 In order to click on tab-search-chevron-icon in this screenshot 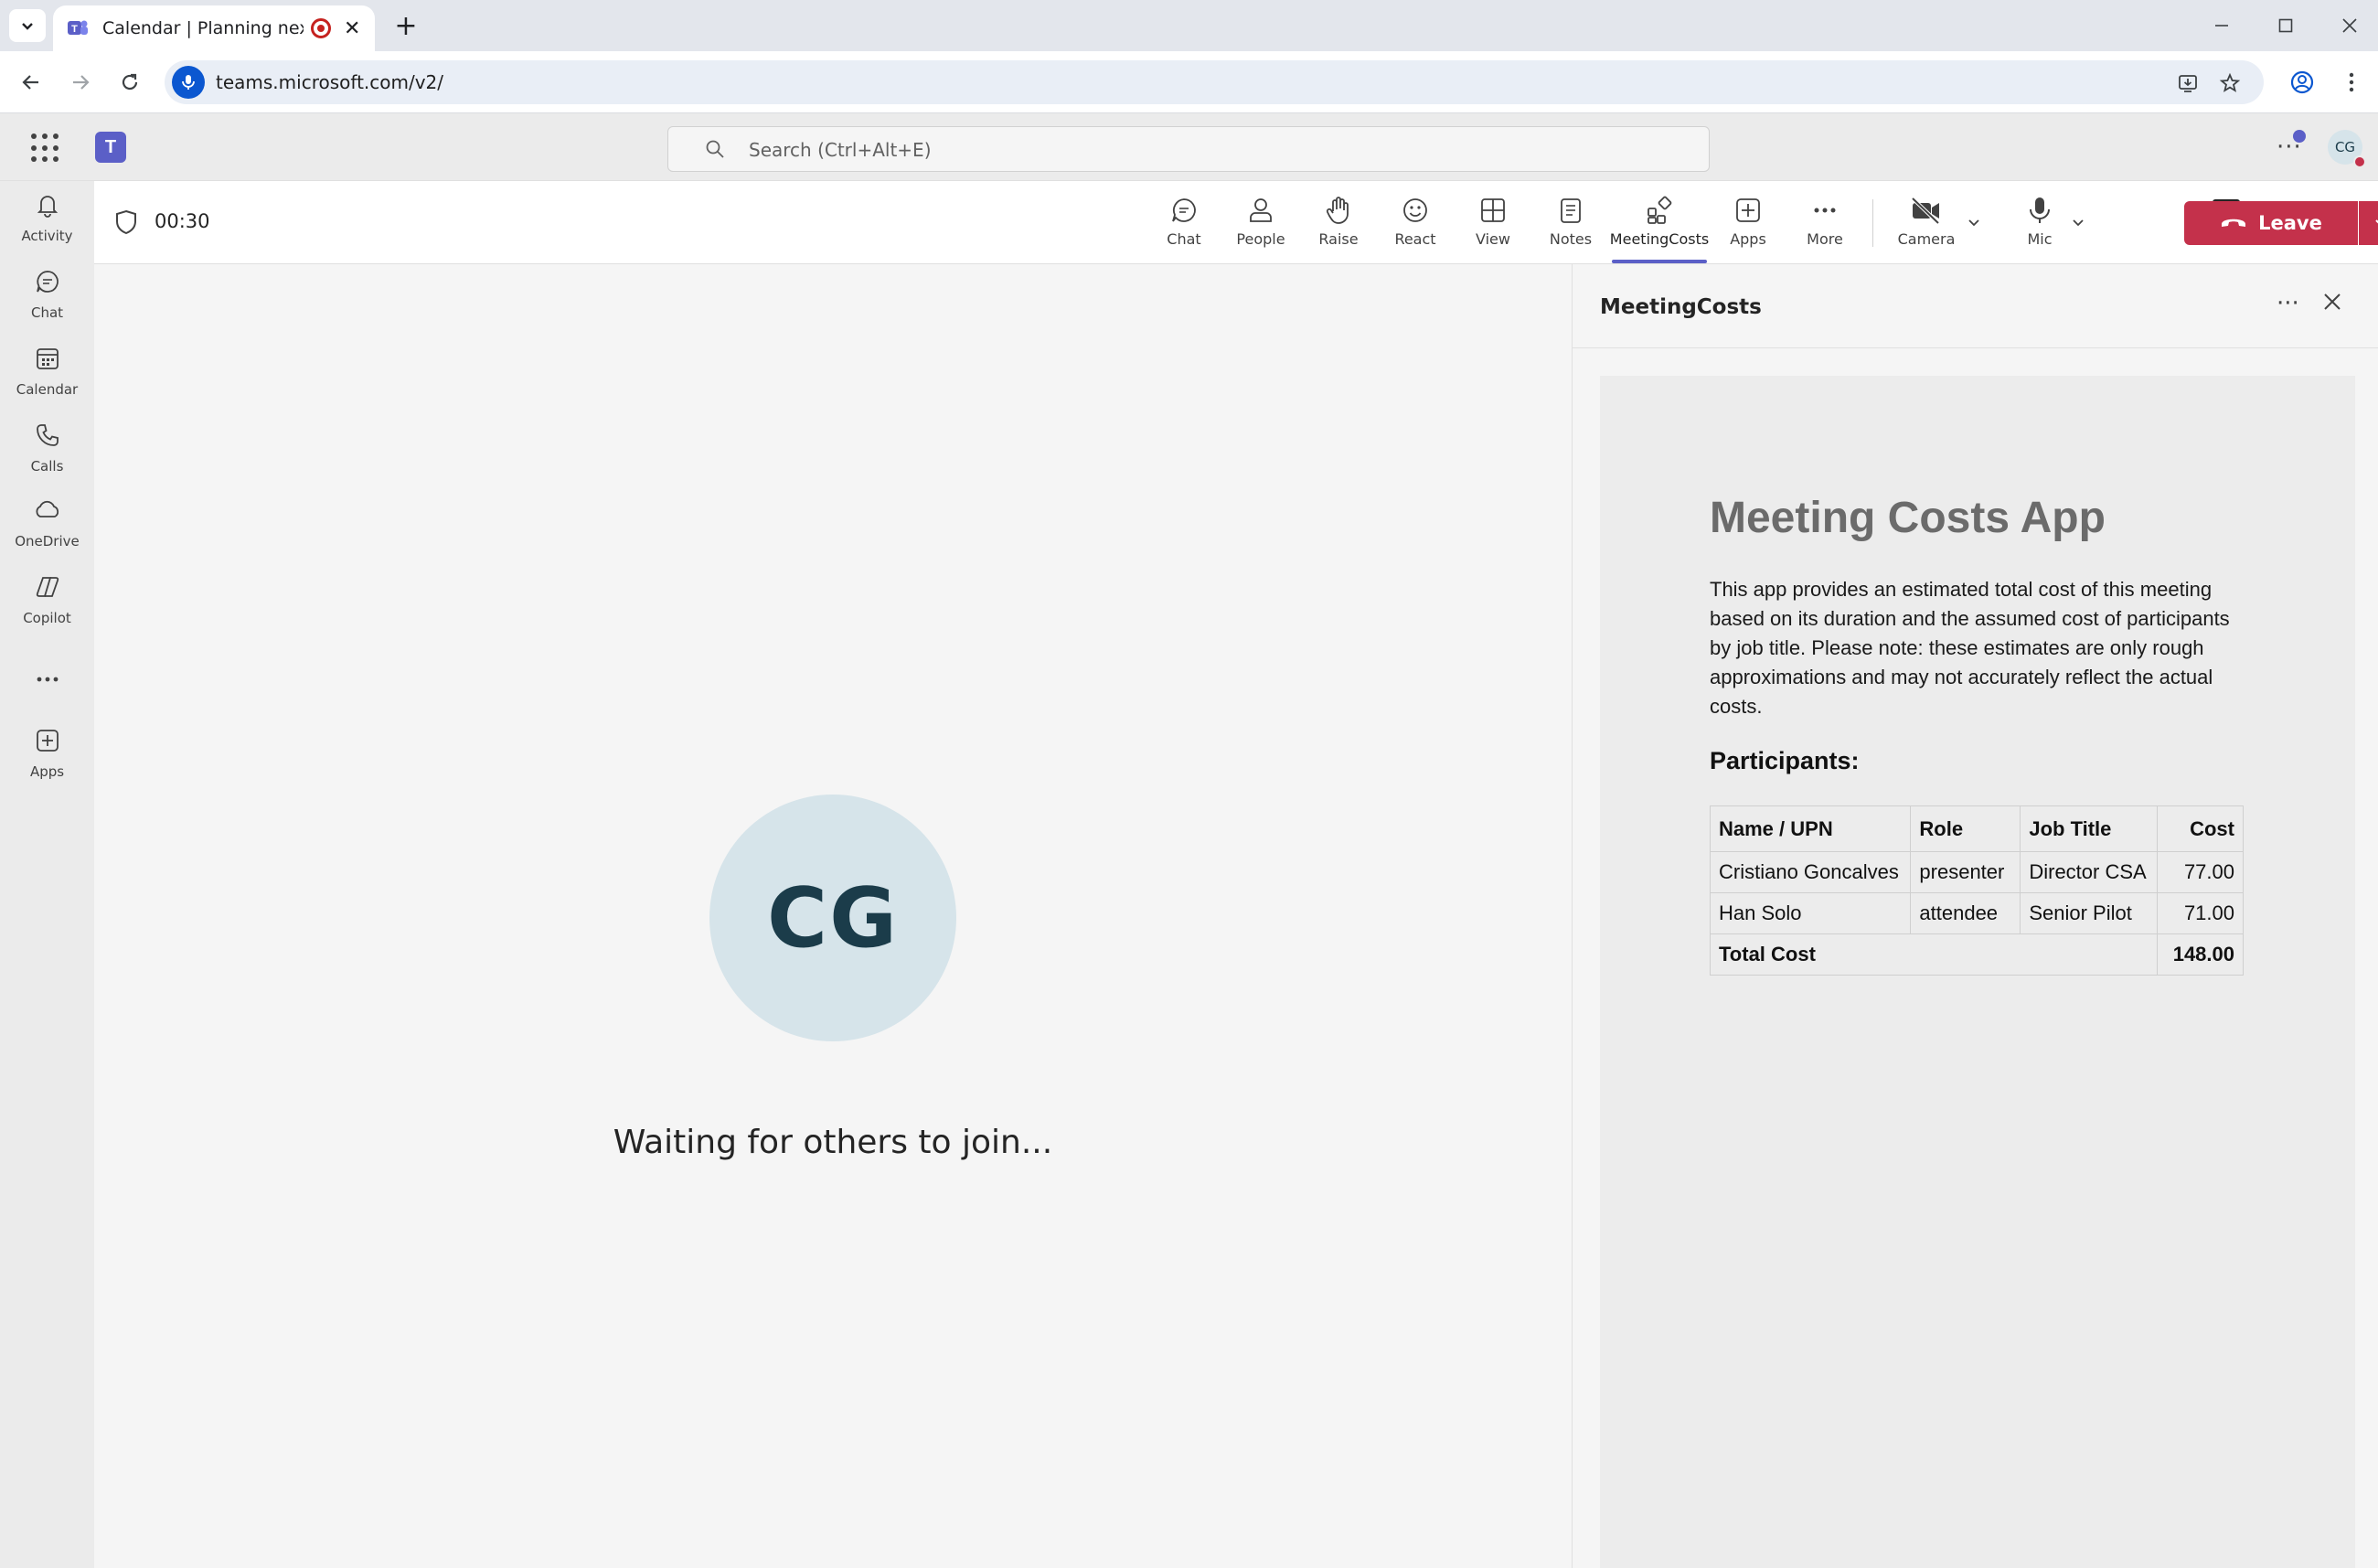, I will do `click(27, 25)`.